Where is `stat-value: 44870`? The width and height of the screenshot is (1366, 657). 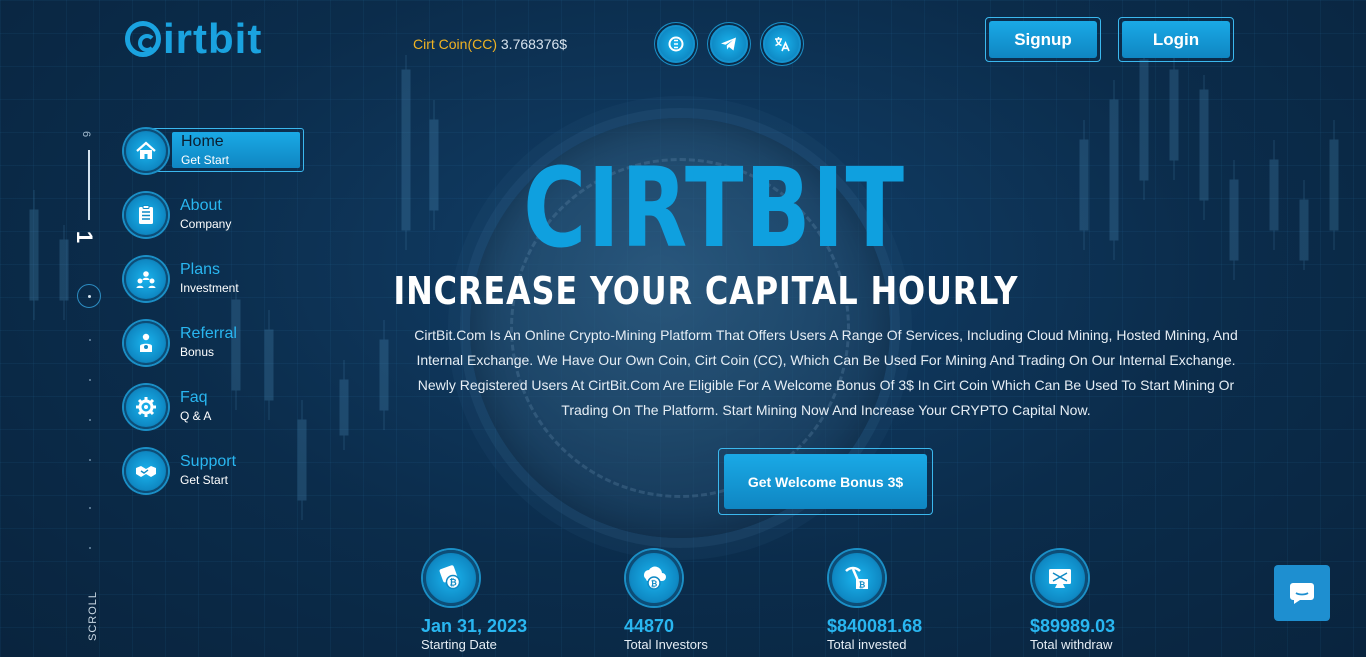 stat-value: 44870 is located at coordinates (649, 626).